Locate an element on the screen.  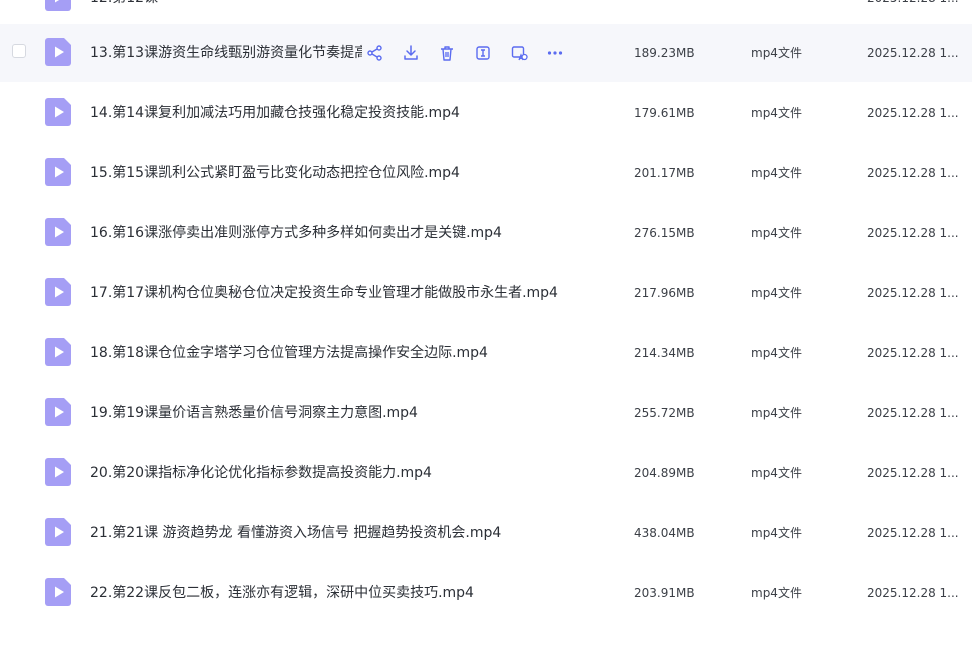
file-size: 276.15MB is located at coordinates (664, 233).